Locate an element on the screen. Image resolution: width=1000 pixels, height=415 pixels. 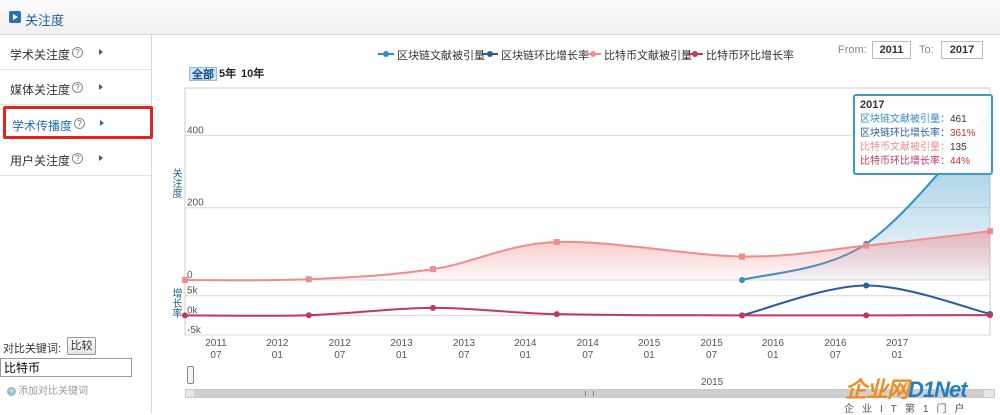
tooltip-row-value: 361% is located at coordinates (963, 133).